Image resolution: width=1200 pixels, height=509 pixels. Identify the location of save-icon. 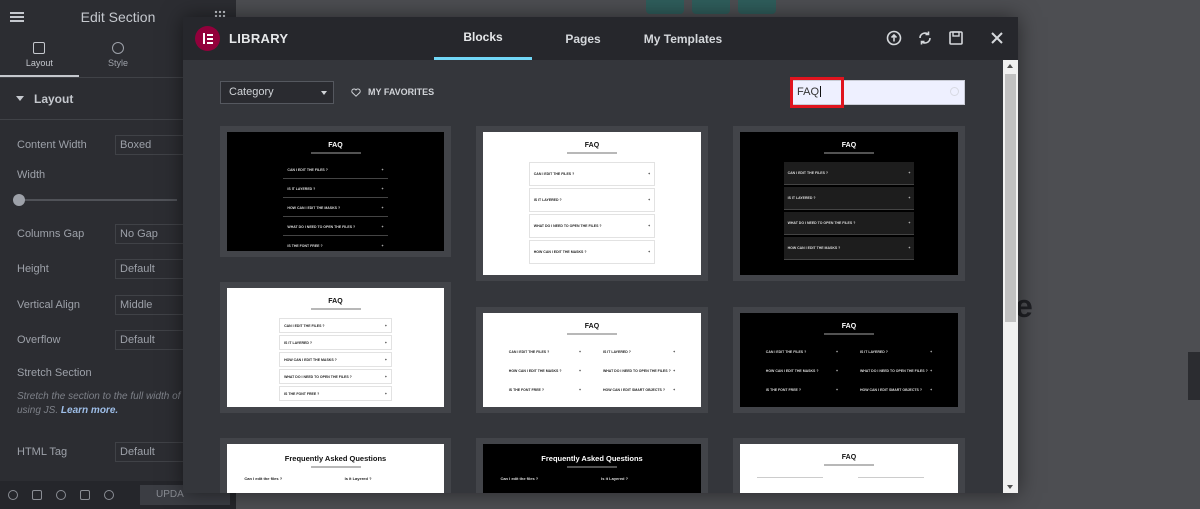
(956, 38).